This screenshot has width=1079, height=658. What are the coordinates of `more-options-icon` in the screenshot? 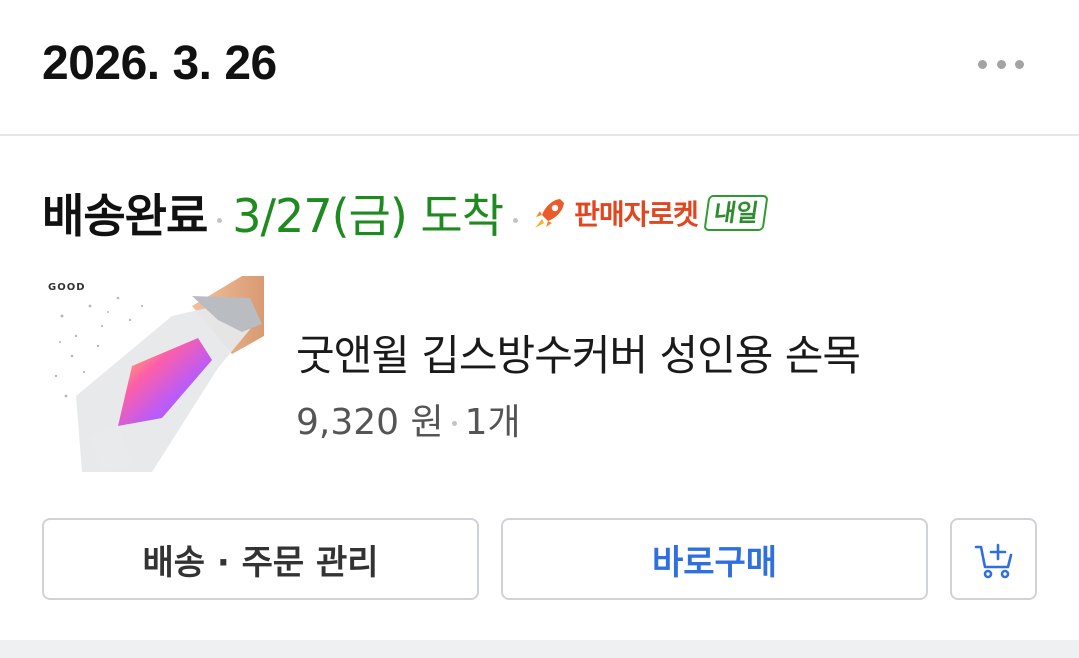 It's located at (1001, 64).